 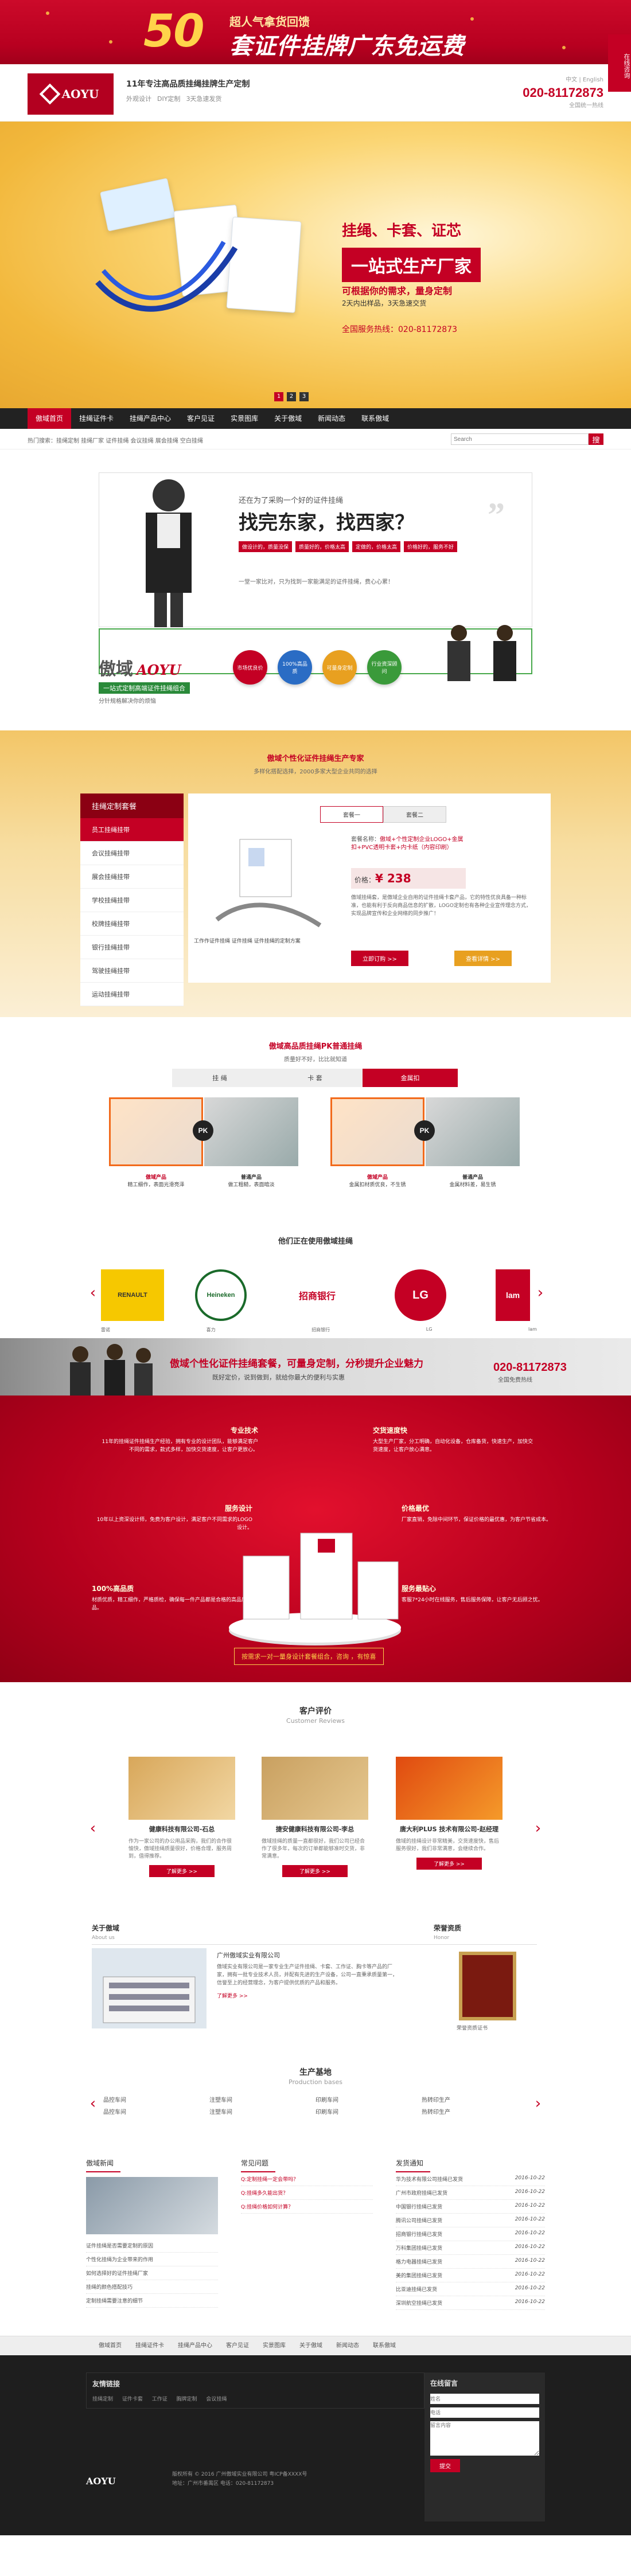 I want to click on site-logo: AOYU, so click(x=71, y=94).